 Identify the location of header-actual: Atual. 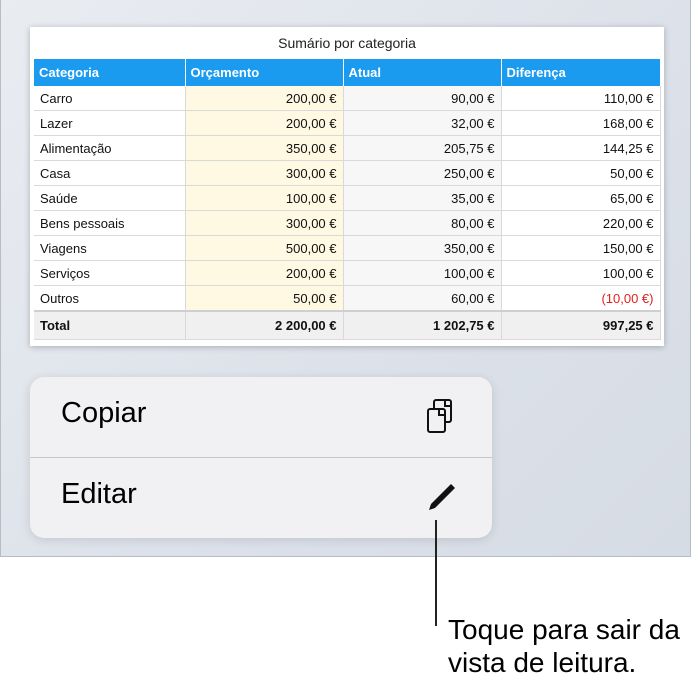
(422, 72).